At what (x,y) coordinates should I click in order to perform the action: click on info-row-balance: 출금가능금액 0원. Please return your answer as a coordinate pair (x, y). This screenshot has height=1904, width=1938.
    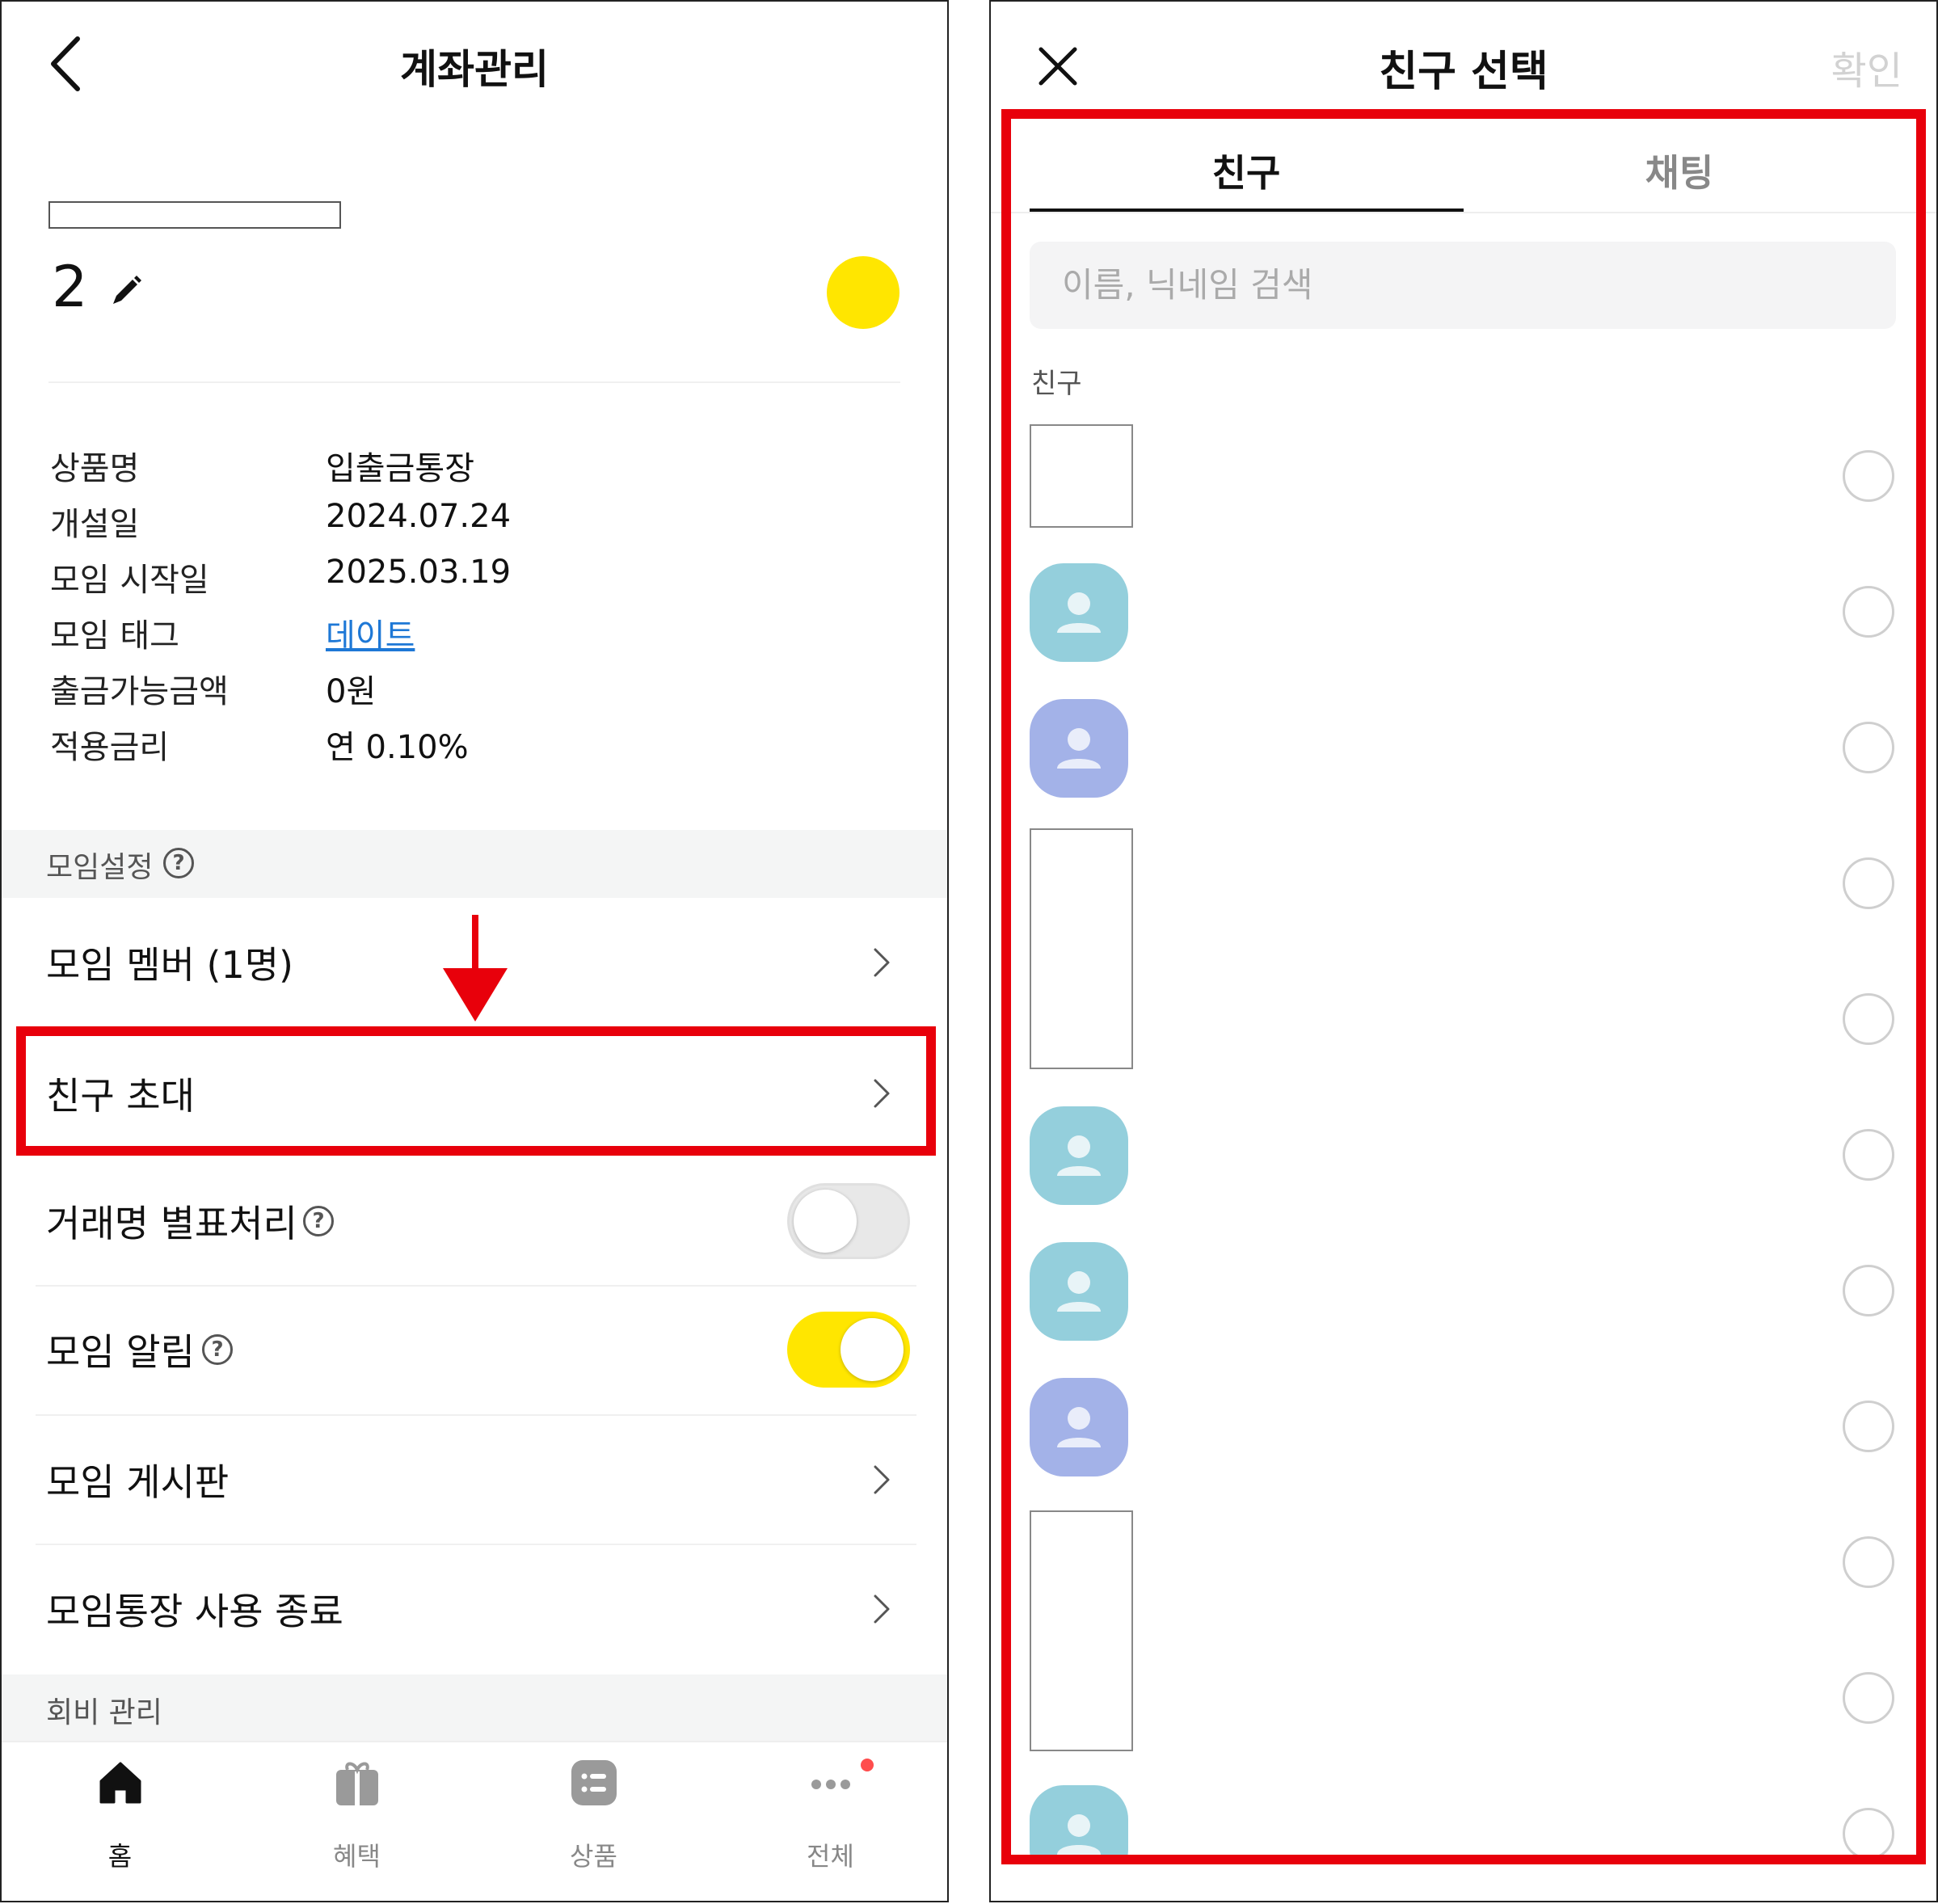
    Looking at the image, I should click on (454, 689).